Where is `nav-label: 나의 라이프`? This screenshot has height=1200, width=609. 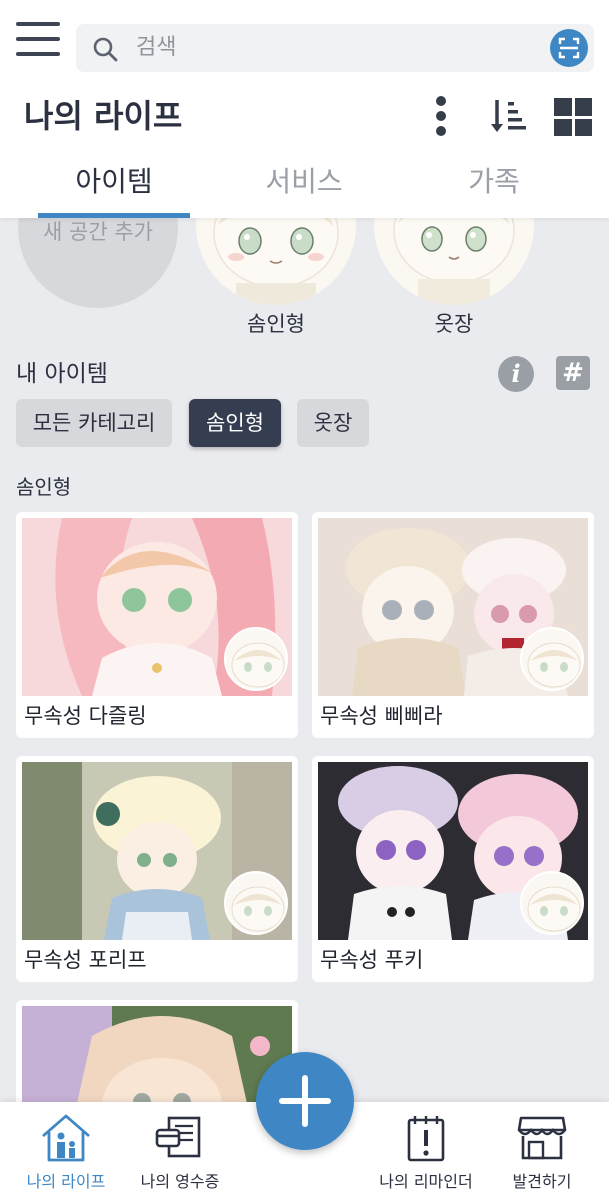 nav-label: 나의 라이프 is located at coordinates (66, 1181).